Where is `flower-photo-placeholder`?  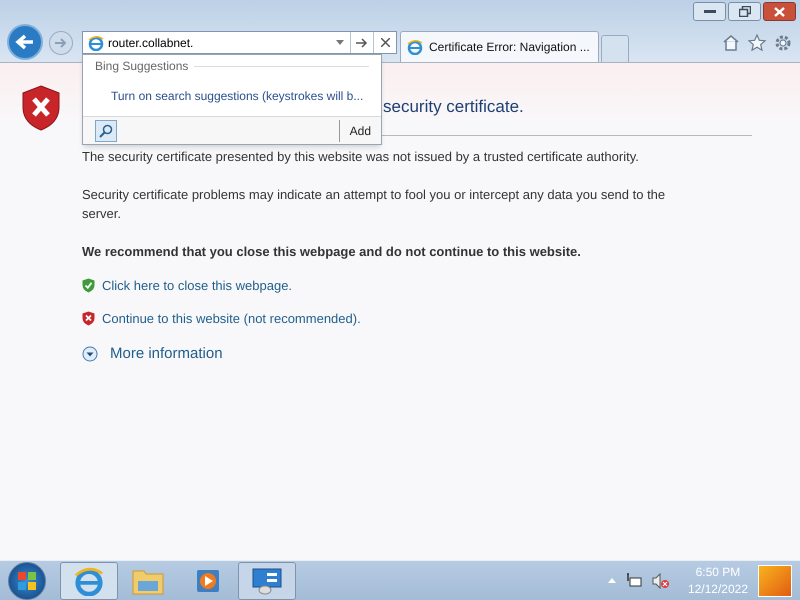 flower-photo-placeholder is located at coordinates (775, 580).